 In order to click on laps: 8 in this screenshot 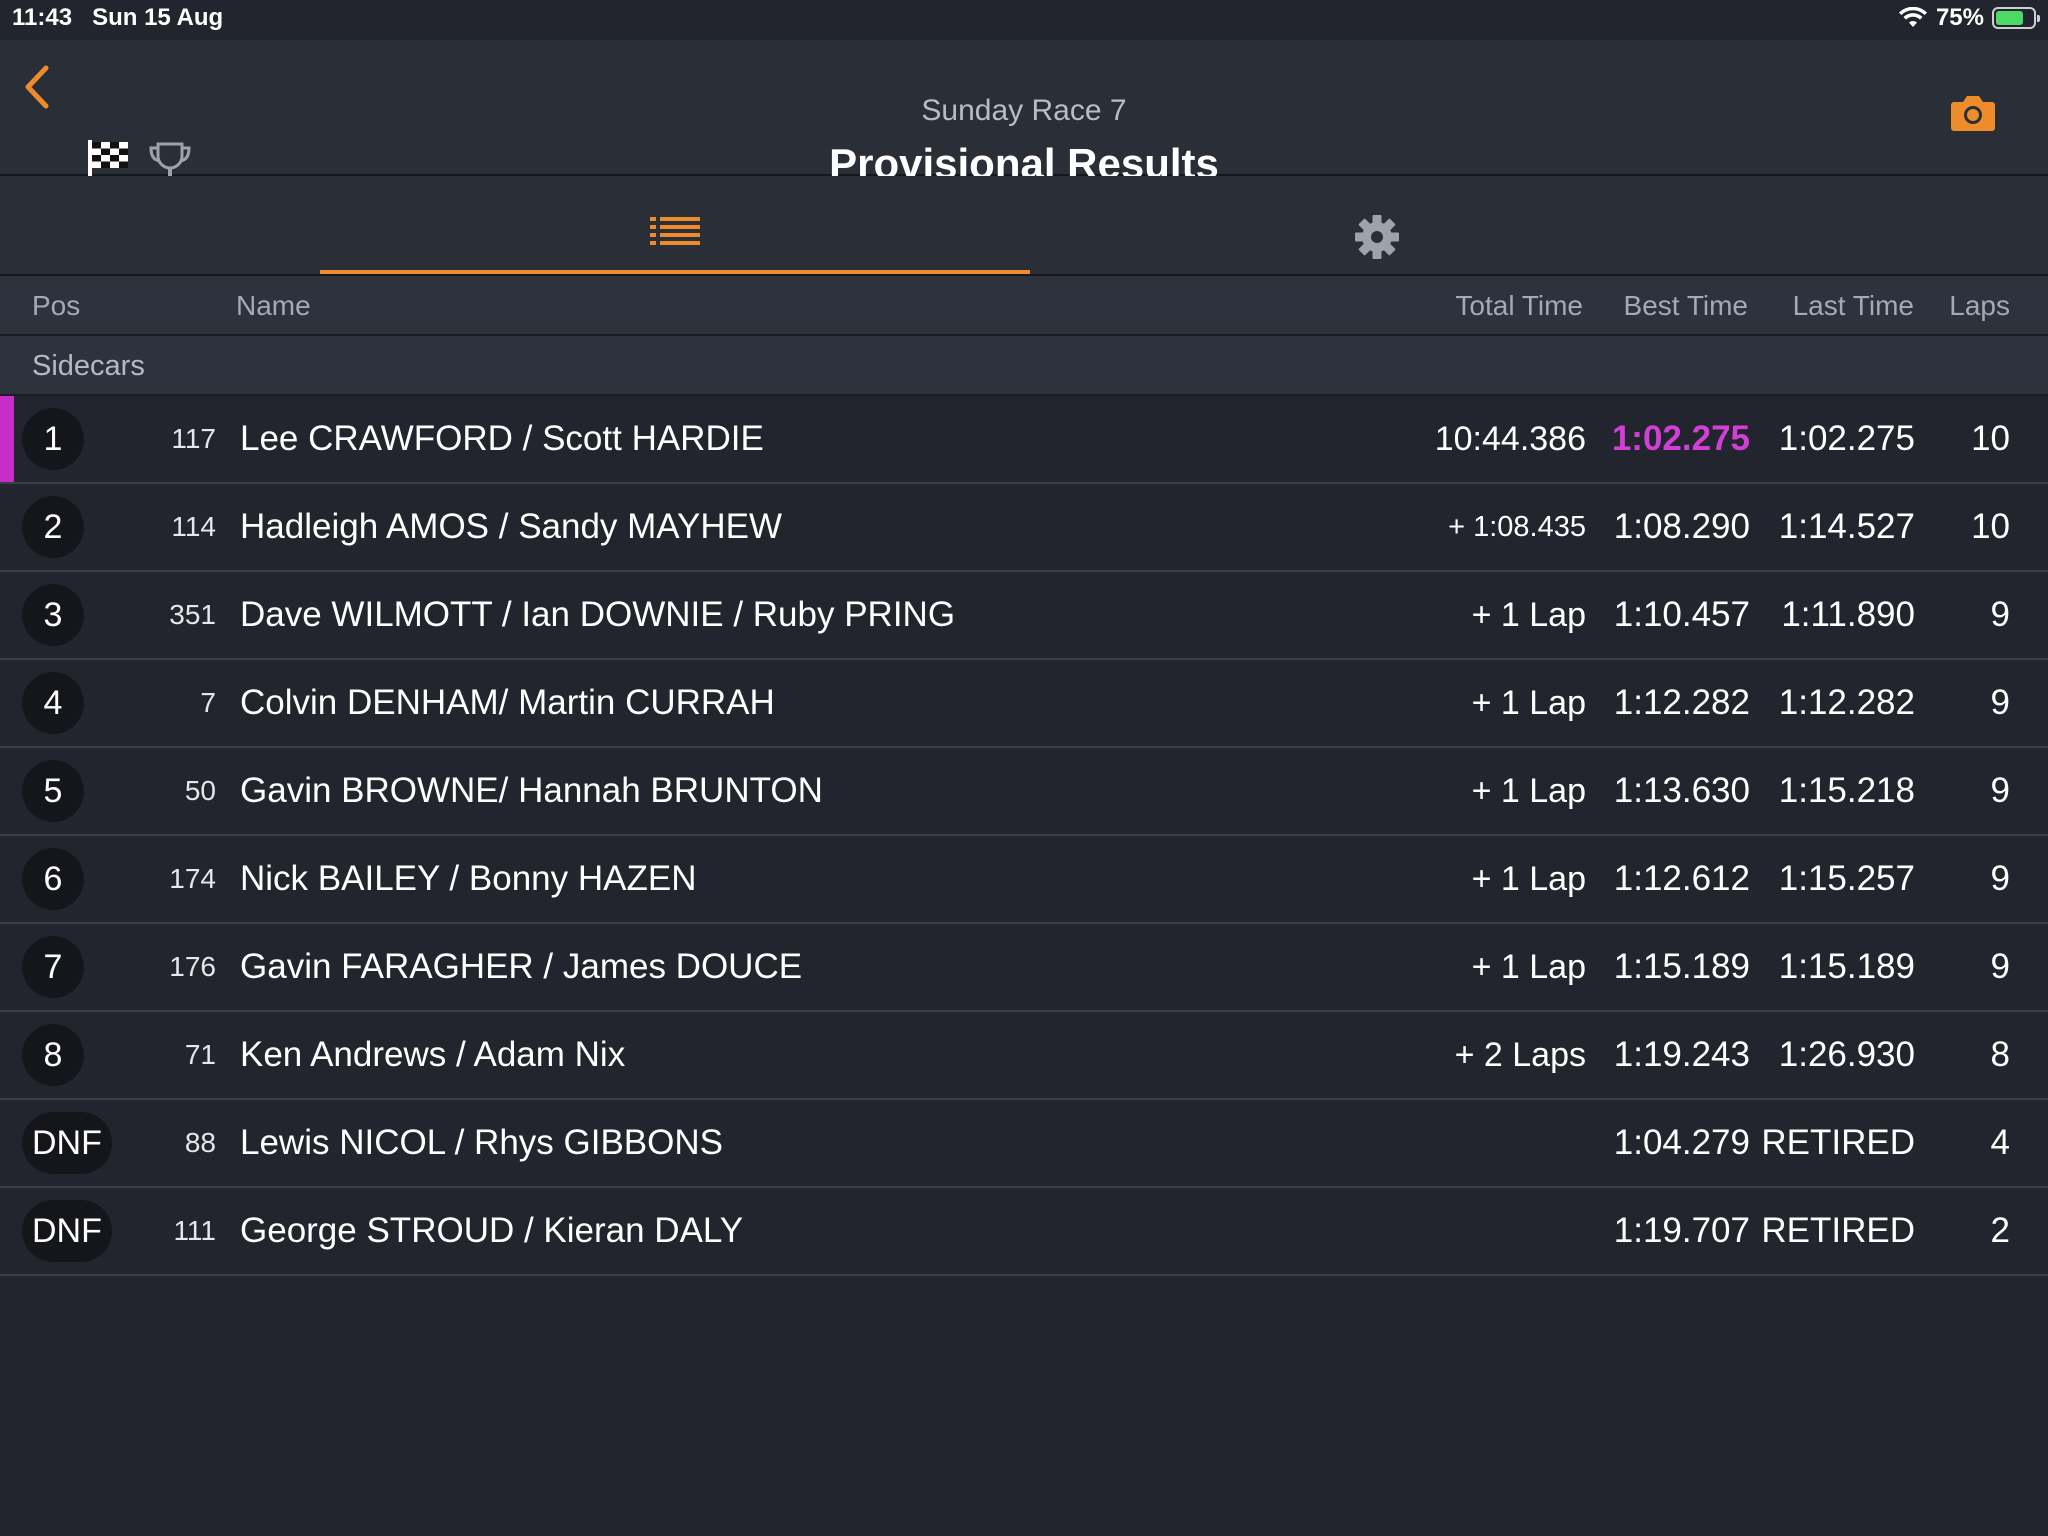, I will do `click(2000, 1054)`.